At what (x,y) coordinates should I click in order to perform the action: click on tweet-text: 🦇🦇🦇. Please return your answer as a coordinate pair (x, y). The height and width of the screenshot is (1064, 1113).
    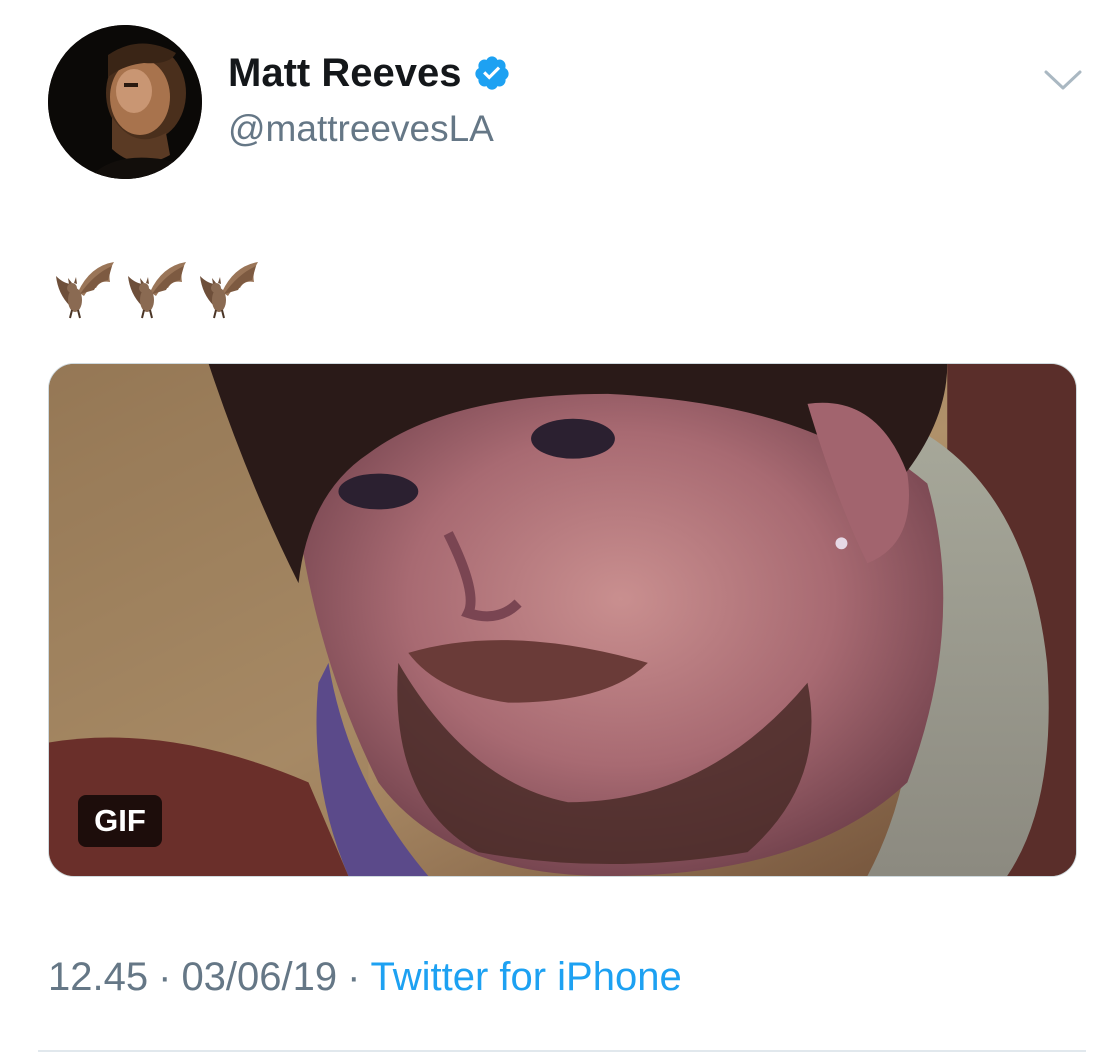
    Looking at the image, I should click on (158, 289).